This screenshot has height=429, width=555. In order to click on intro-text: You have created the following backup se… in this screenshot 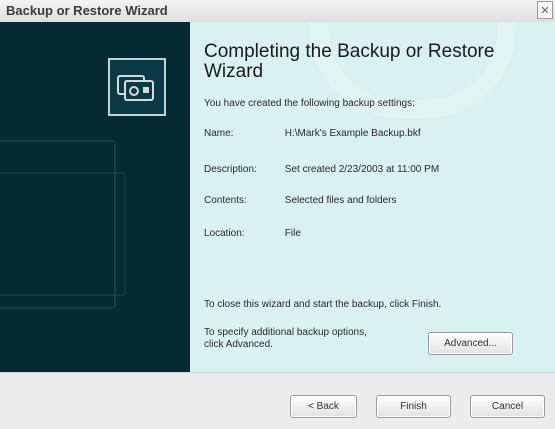, I will do `click(309, 103)`.